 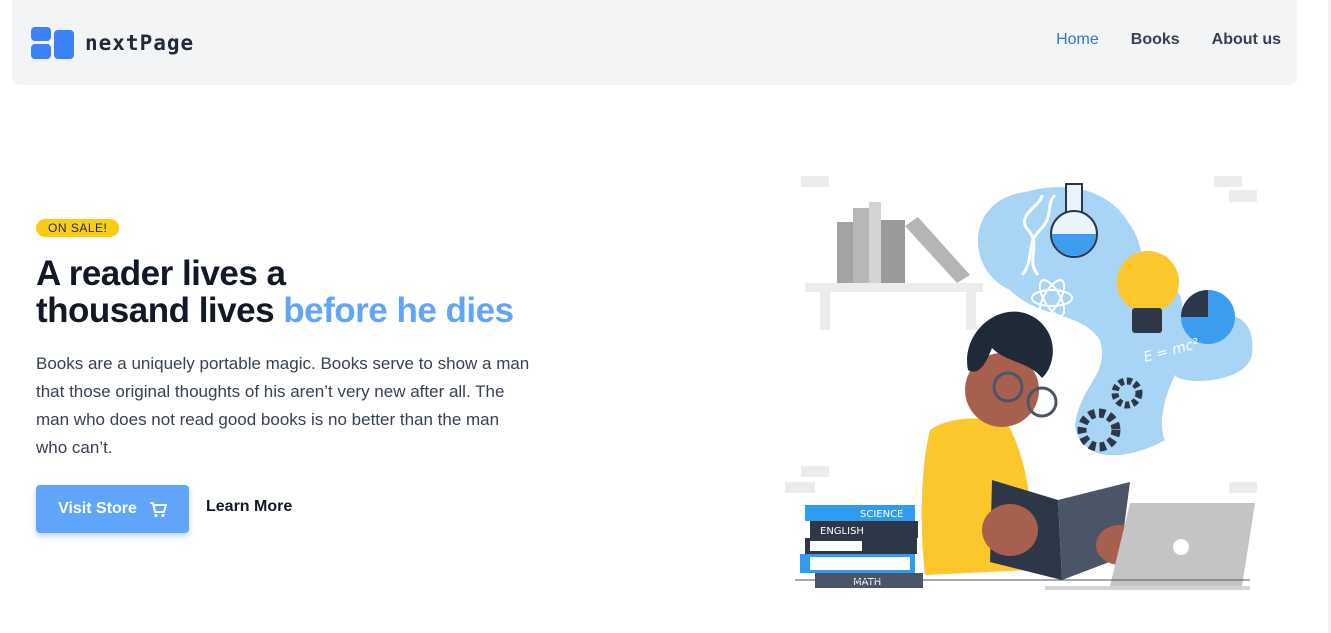 What do you see at coordinates (398, 310) in the screenshot?
I see `headline-accent: before he dies` at bounding box center [398, 310].